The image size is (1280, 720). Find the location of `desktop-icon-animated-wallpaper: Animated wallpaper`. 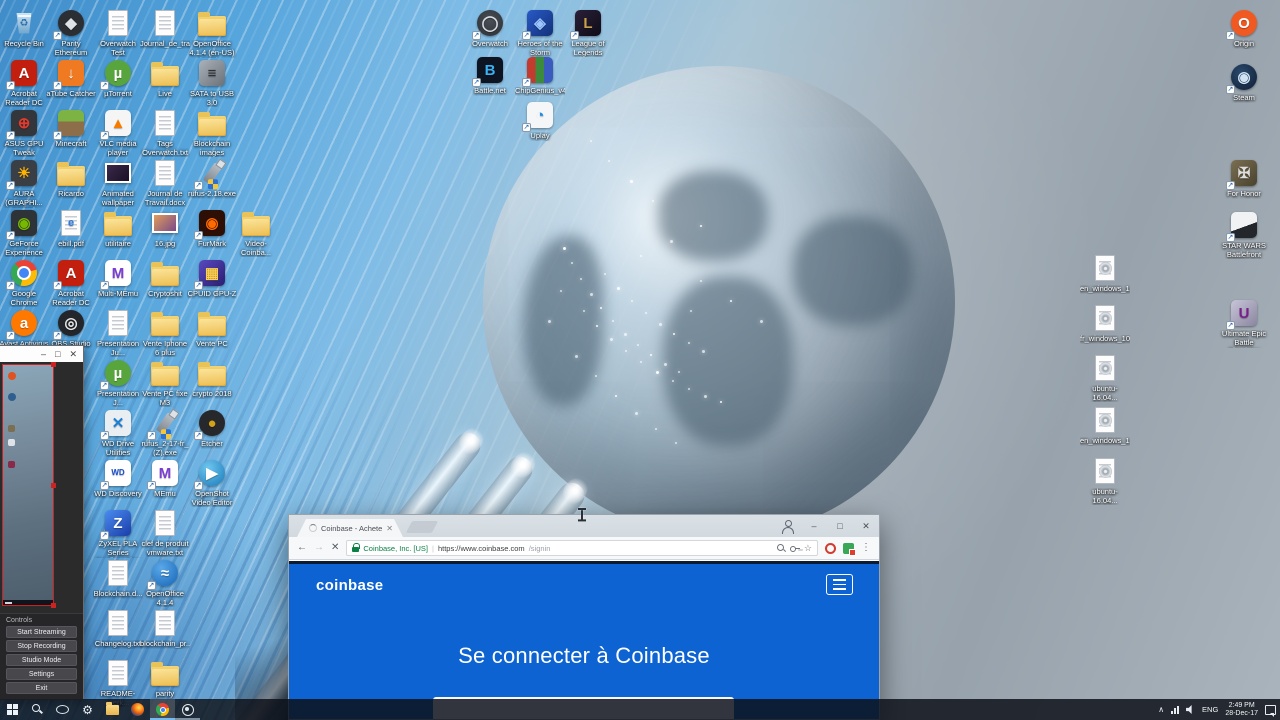

desktop-icon-animated-wallpaper: Animated wallpaper is located at coordinates (118, 182).